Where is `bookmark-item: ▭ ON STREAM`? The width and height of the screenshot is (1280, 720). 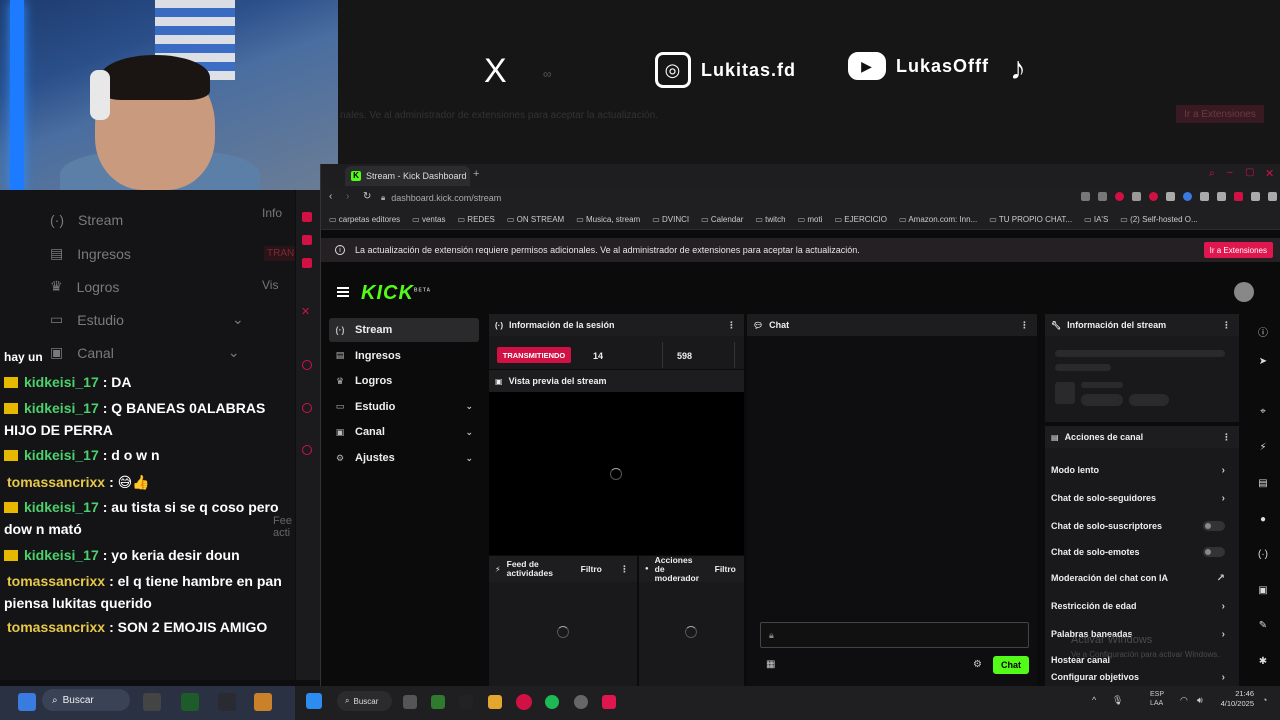 bookmark-item: ▭ ON STREAM is located at coordinates (535, 219).